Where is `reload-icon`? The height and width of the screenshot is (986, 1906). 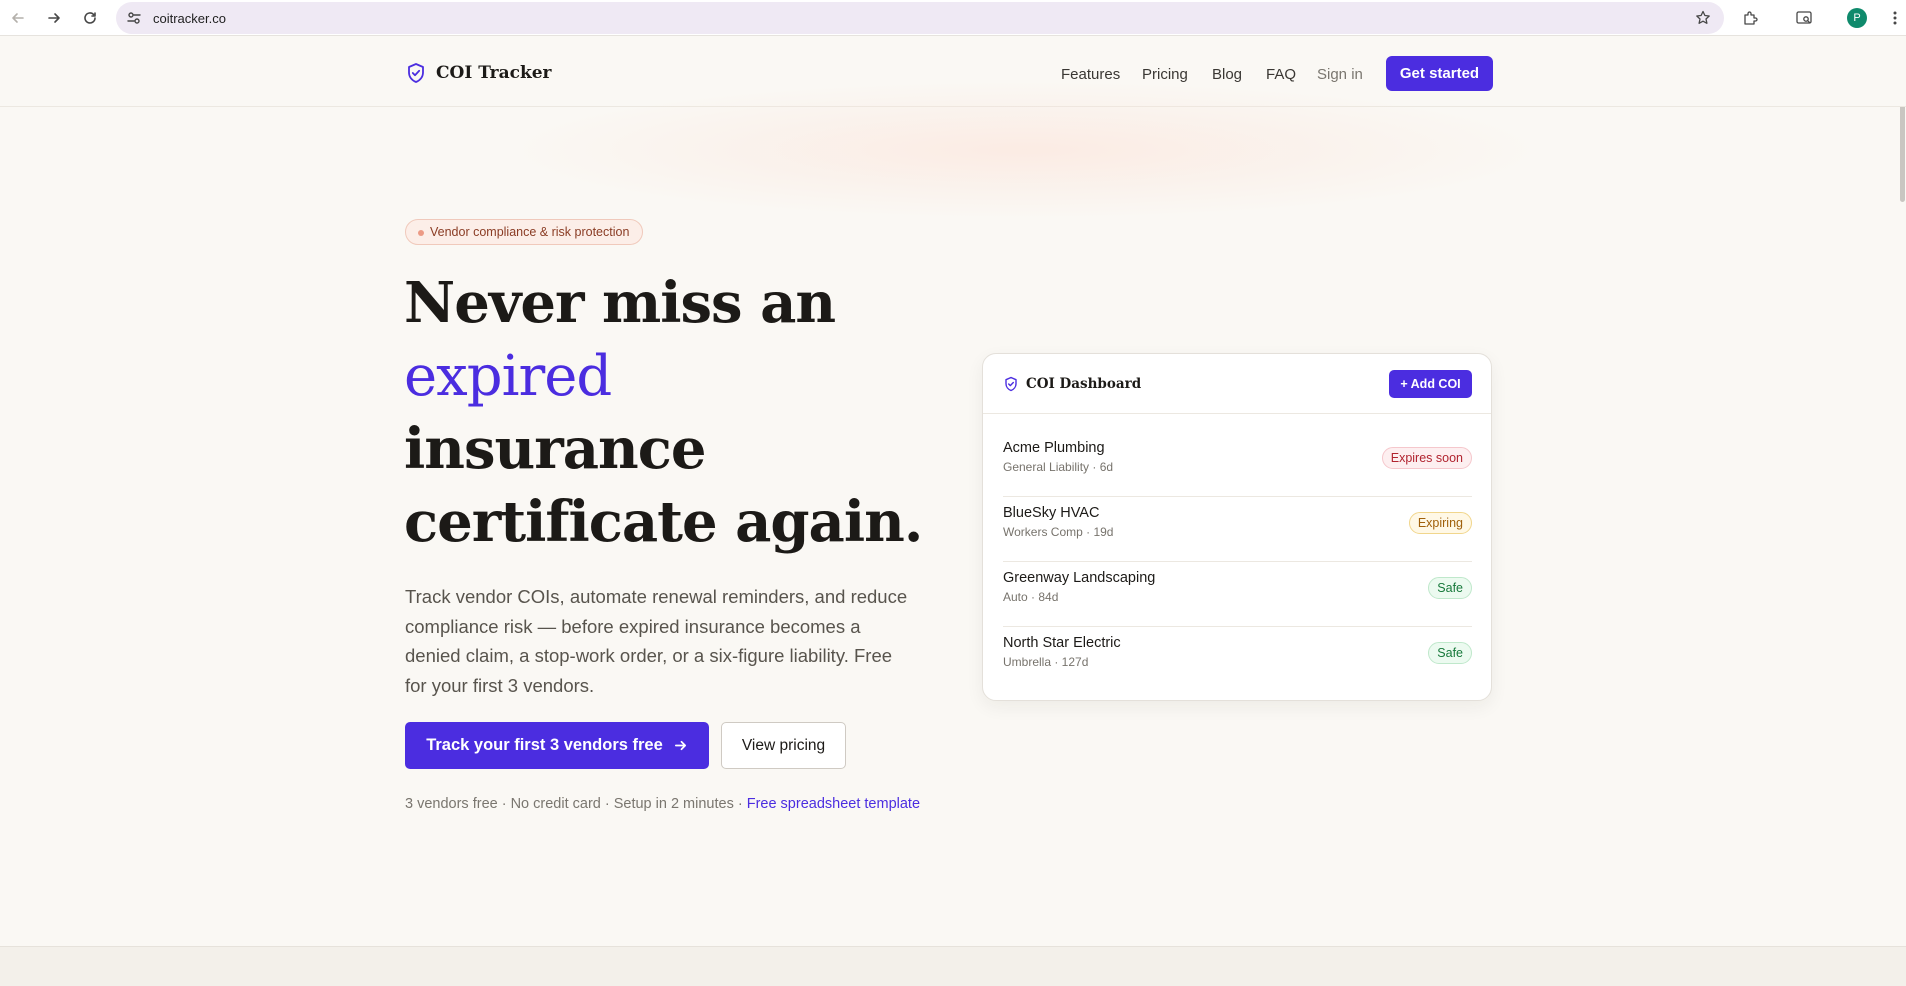 reload-icon is located at coordinates (90, 18).